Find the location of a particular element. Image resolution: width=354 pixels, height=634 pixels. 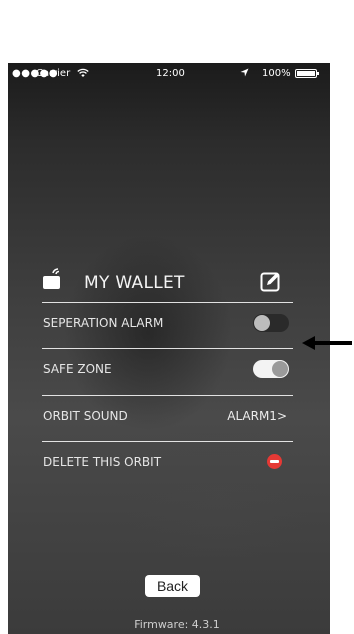

delete-orbit-label: DELETE THIS ORBIT is located at coordinates (102, 462).